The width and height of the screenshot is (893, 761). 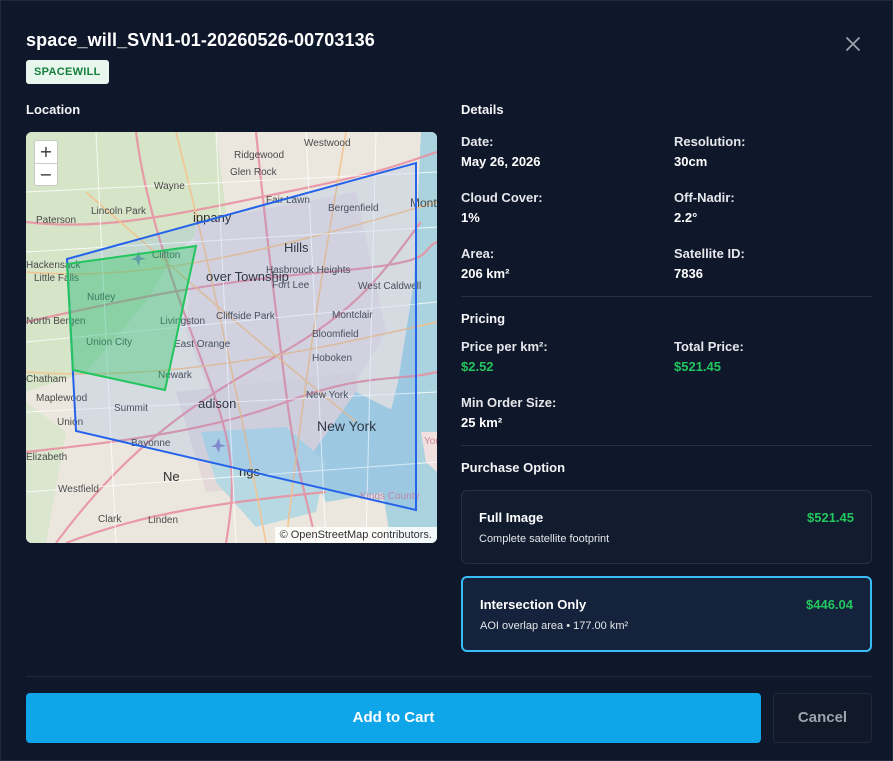 I want to click on detail-resolution-label: Resolution:, so click(x=710, y=141).